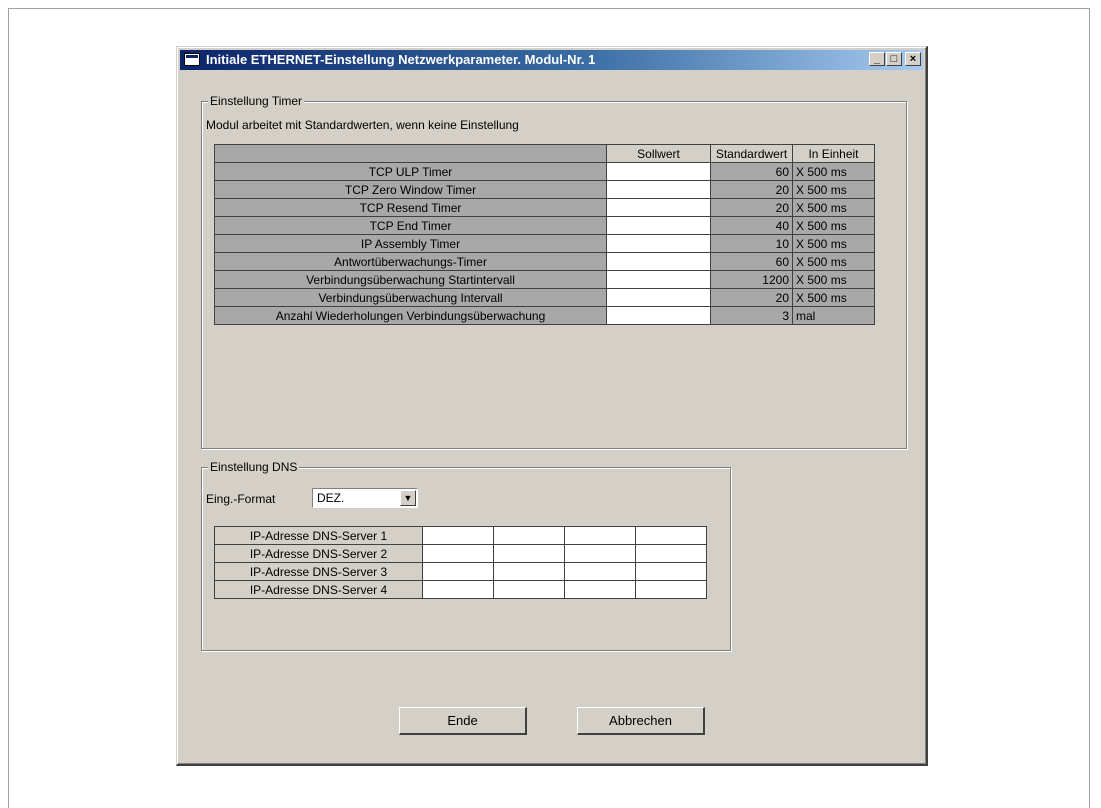  Describe the element at coordinates (658, 315) in the screenshot. I see `setpoint-input-connection-retries` at that location.